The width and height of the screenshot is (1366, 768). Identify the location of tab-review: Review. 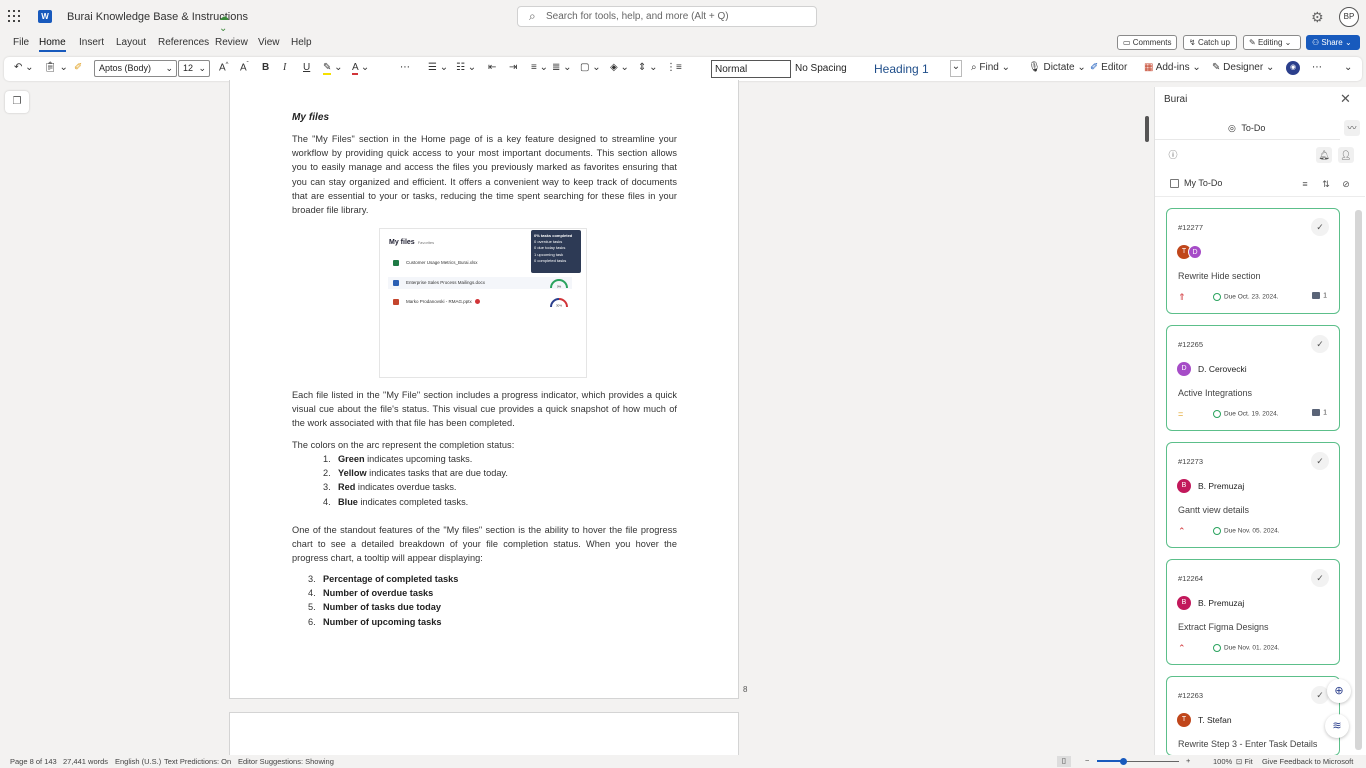
(231, 42).